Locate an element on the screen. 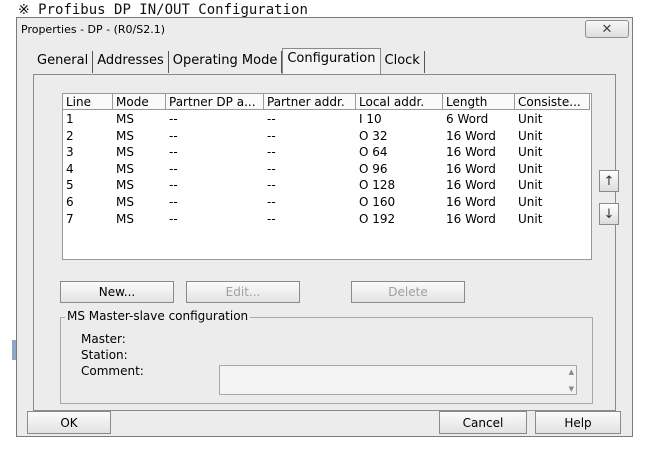  table-row: 3 MS -- -- O 64 16 Word Unit is located at coordinates (327, 152).